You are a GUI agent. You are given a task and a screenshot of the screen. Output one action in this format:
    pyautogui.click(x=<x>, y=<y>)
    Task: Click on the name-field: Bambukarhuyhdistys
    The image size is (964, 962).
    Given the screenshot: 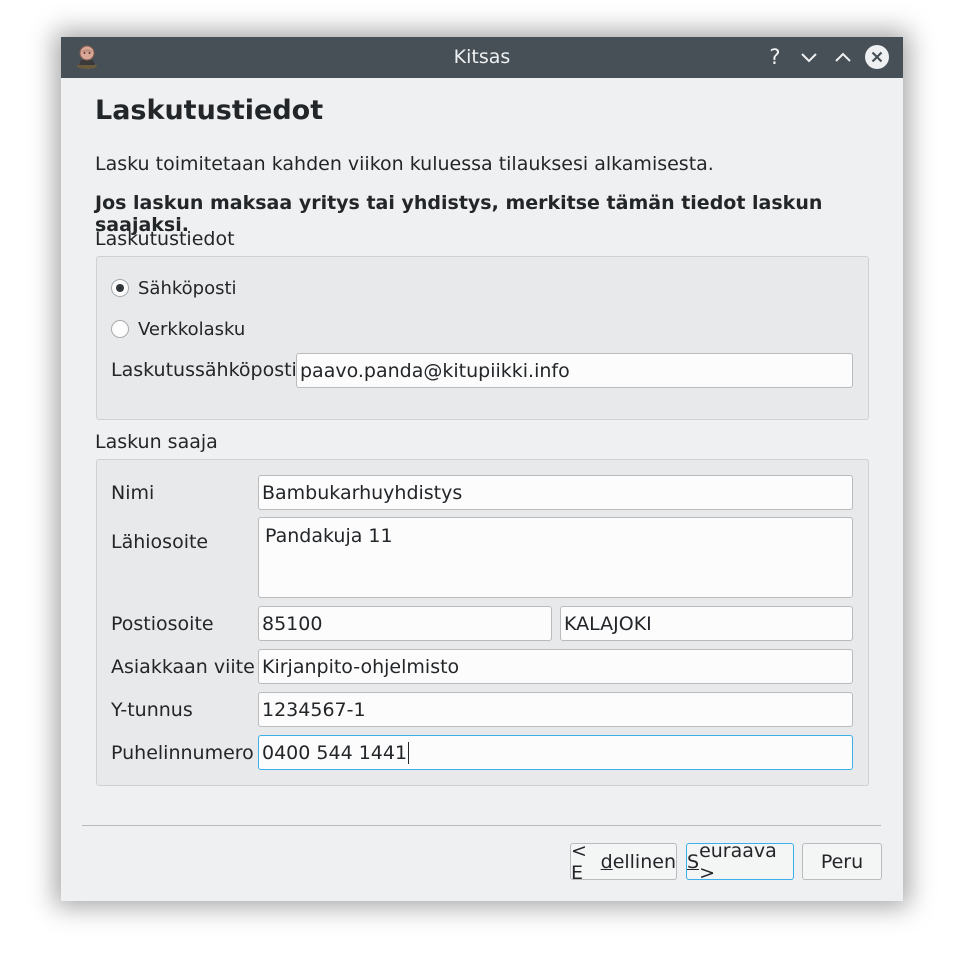 What is the action you would take?
    pyautogui.click(x=555, y=492)
    